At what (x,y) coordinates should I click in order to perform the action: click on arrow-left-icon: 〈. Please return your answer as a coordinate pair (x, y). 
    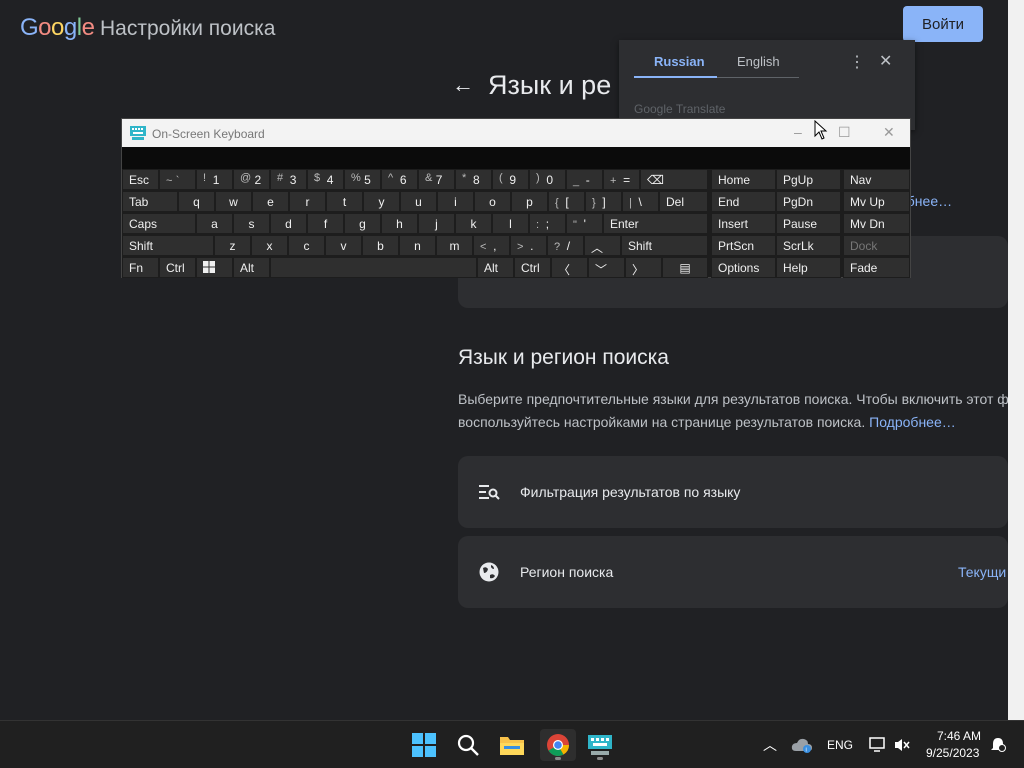
    Looking at the image, I should click on (569, 267).